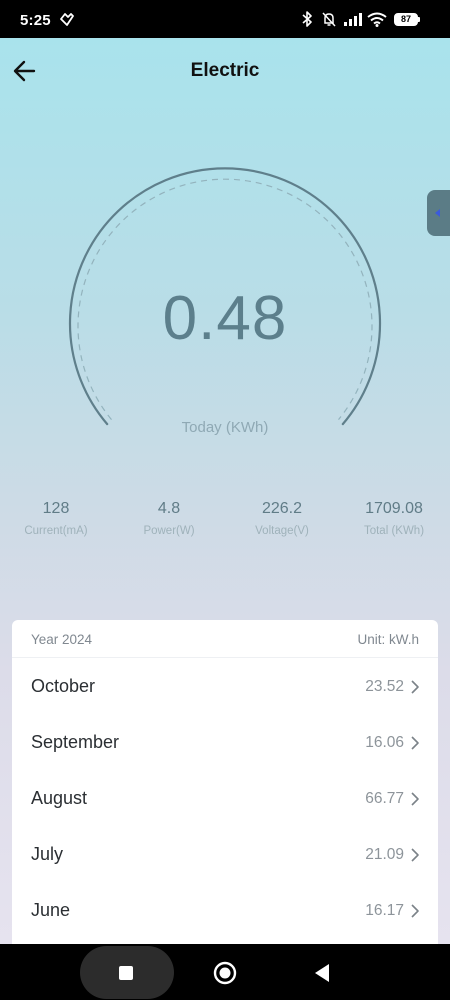 This screenshot has height=1000, width=450. Describe the element at coordinates (225, 19) in the screenshot. I see `status-bar: 5:25 87` at that location.